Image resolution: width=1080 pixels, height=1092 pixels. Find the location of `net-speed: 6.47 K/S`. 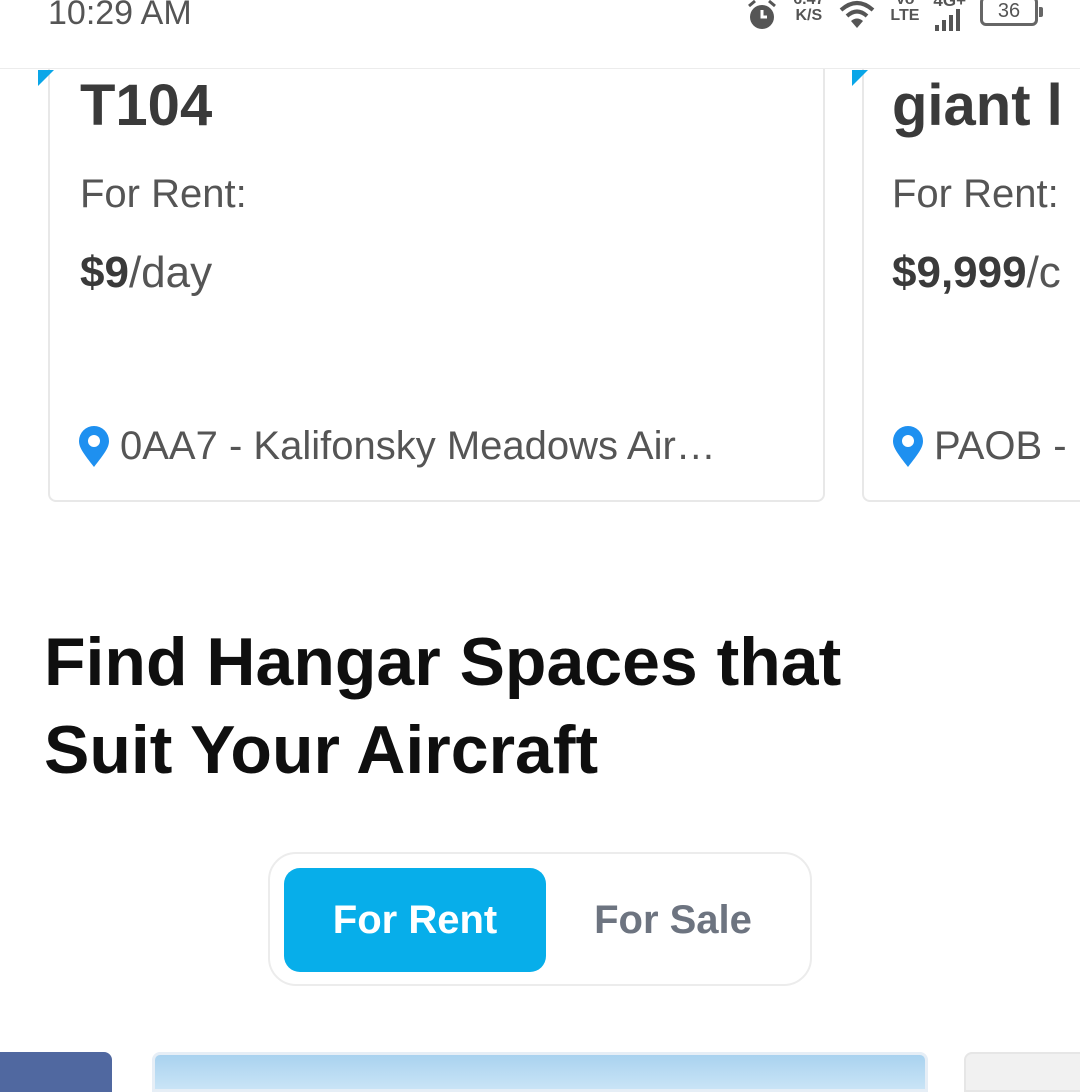

net-speed: 6.47 K/S is located at coordinates (808, 12).